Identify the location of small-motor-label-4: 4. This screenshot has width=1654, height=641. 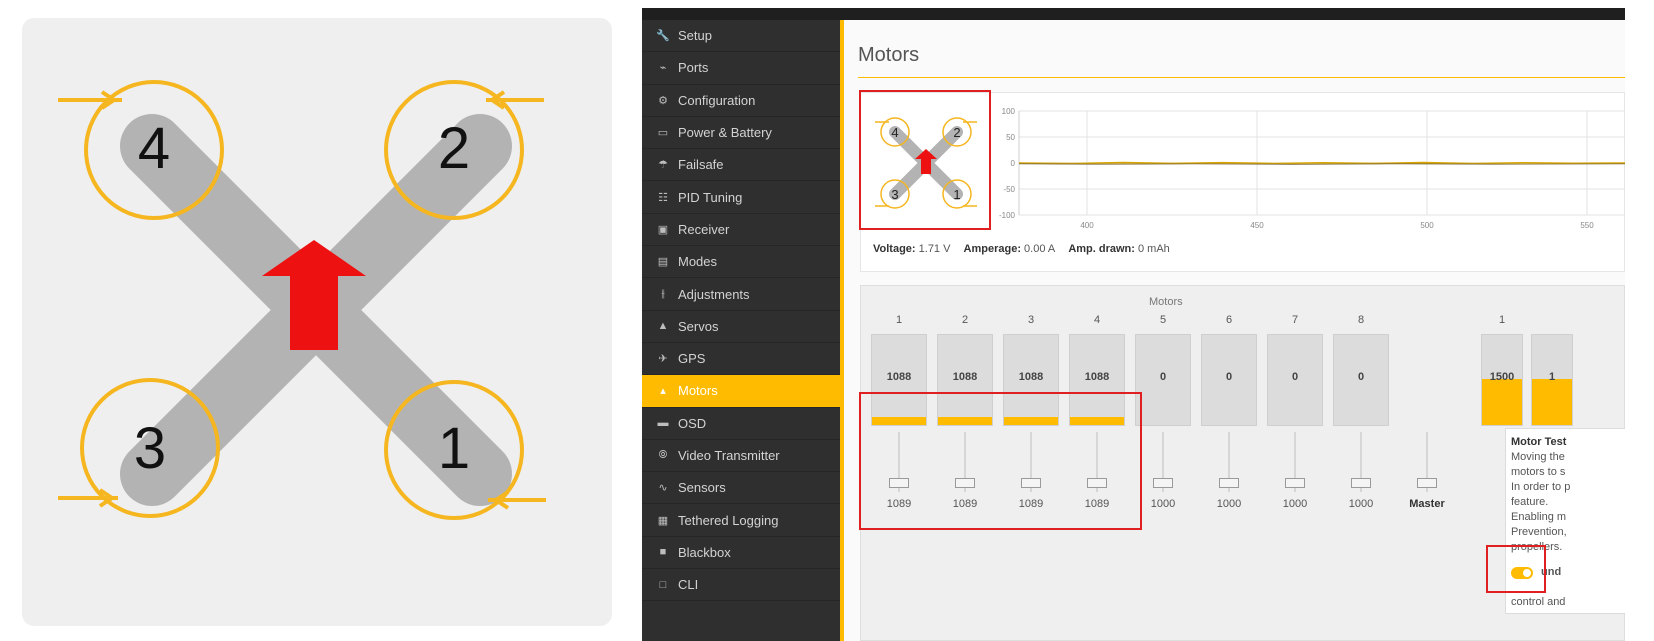
(894, 132).